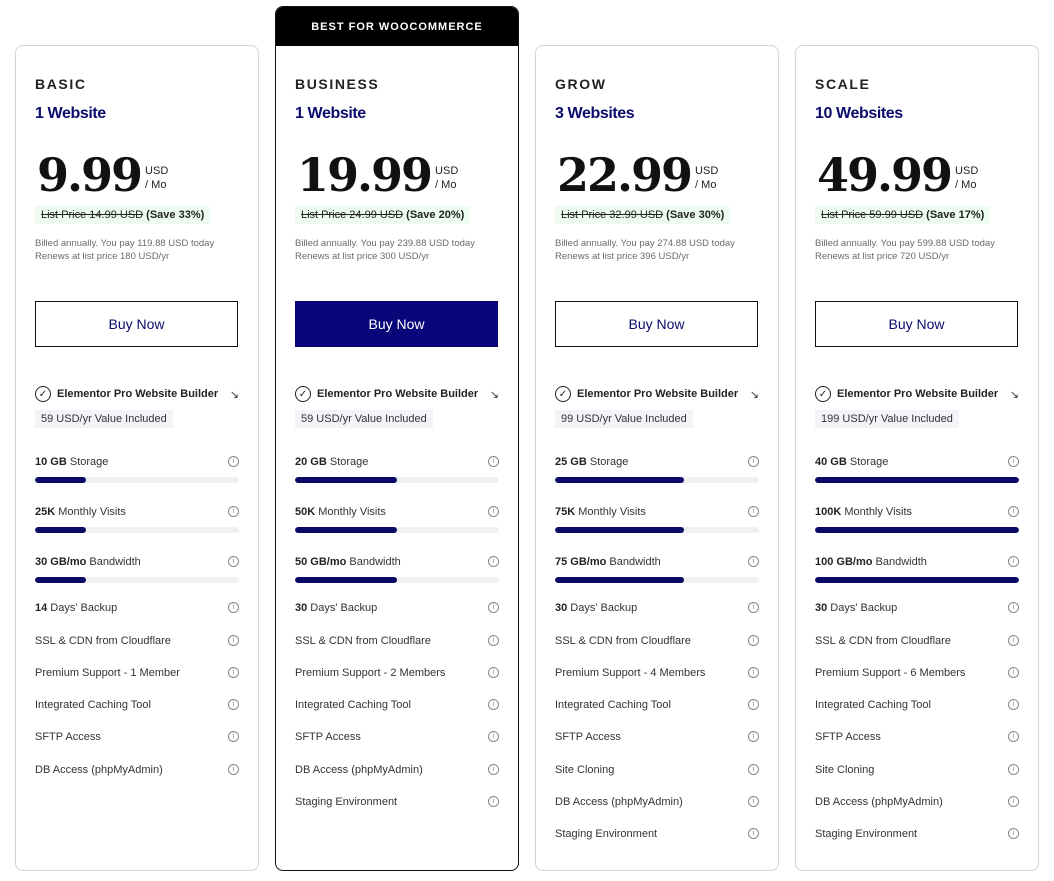 The width and height of the screenshot is (1054, 881). I want to click on plan-name: GROW, so click(581, 84).